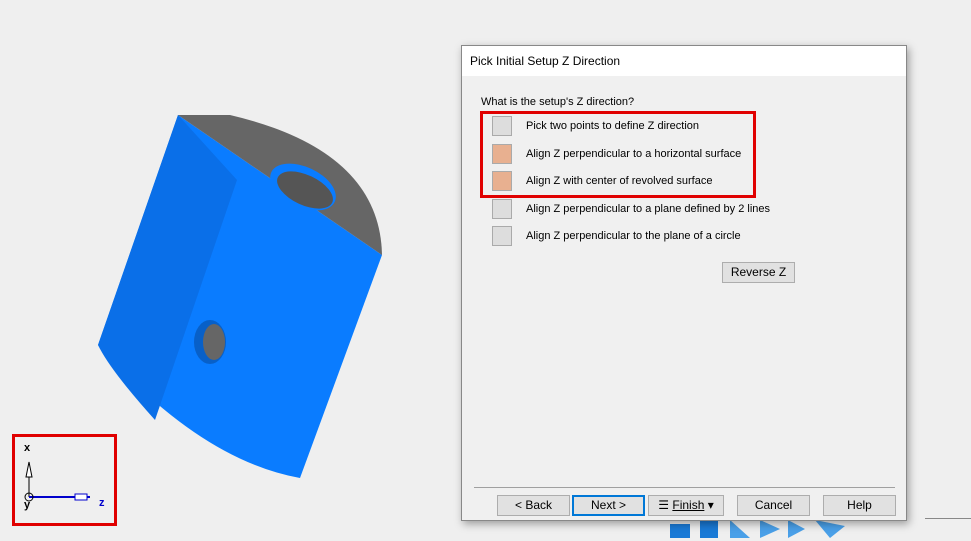 Image resolution: width=971 pixels, height=541 pixels. What do you see at coordinates (27, 505) in the screenshot?
I see `y-axis-label: y` at bounding box center [27, 505].